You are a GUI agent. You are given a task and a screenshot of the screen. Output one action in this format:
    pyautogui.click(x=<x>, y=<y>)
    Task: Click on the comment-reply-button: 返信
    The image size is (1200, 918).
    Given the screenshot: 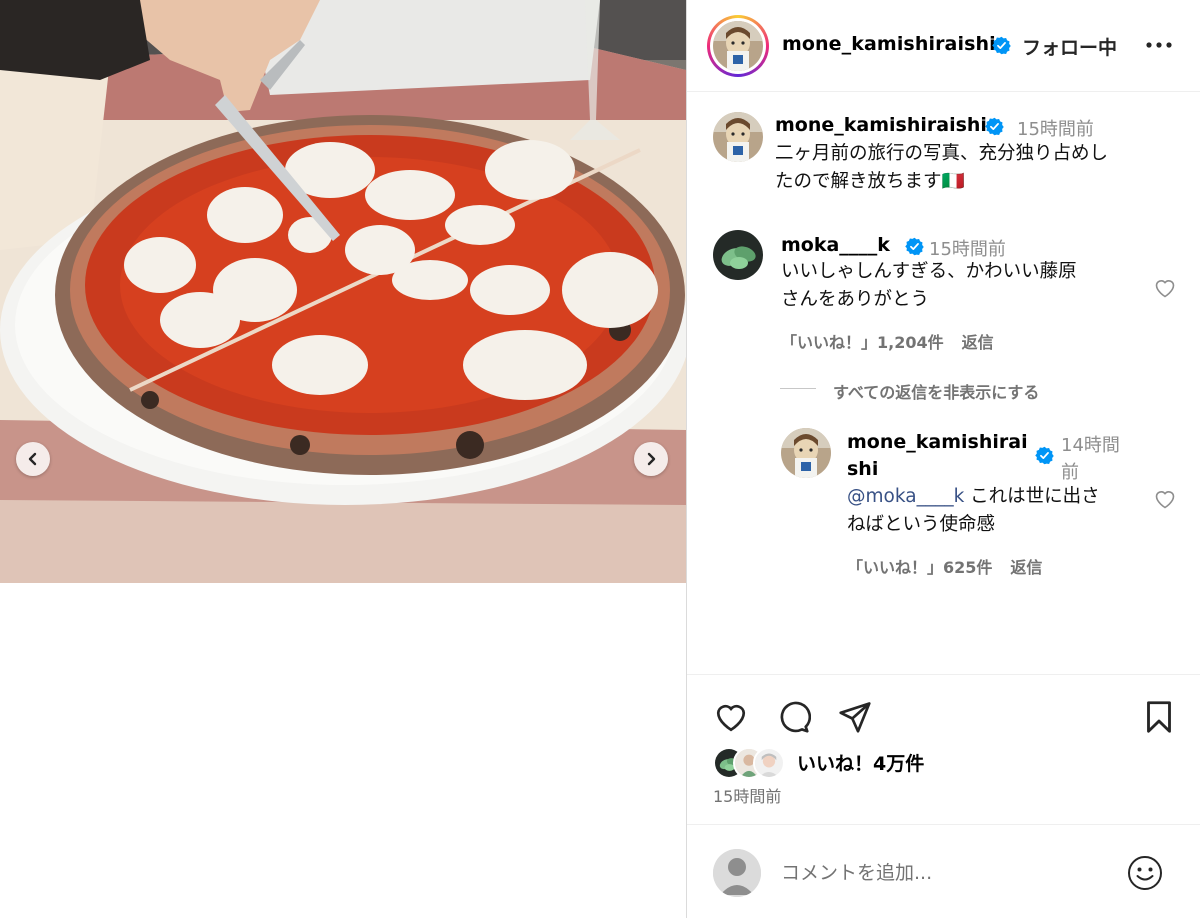 What is the action you would take?
    pyautogui.click(x=978, y=342)
    